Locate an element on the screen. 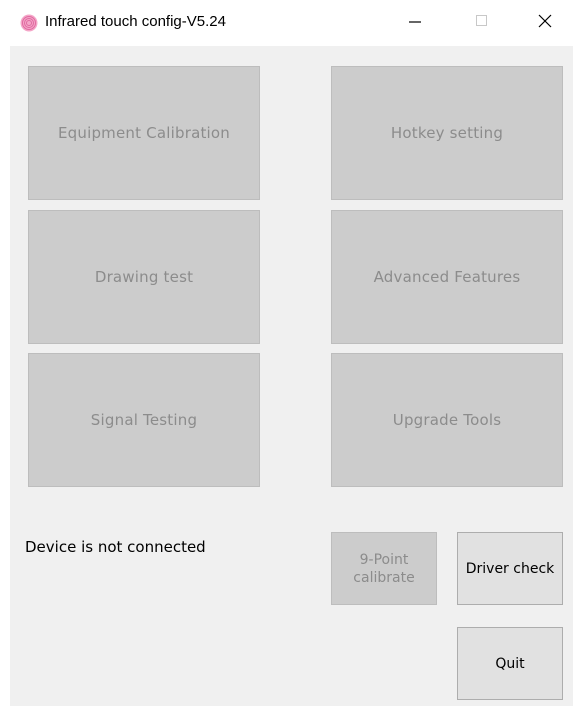 Image resolution: width=573 pixels, height=716 pixels. title-bar: Infrared touch config-V5.24 is located at coordinates (286, 23).